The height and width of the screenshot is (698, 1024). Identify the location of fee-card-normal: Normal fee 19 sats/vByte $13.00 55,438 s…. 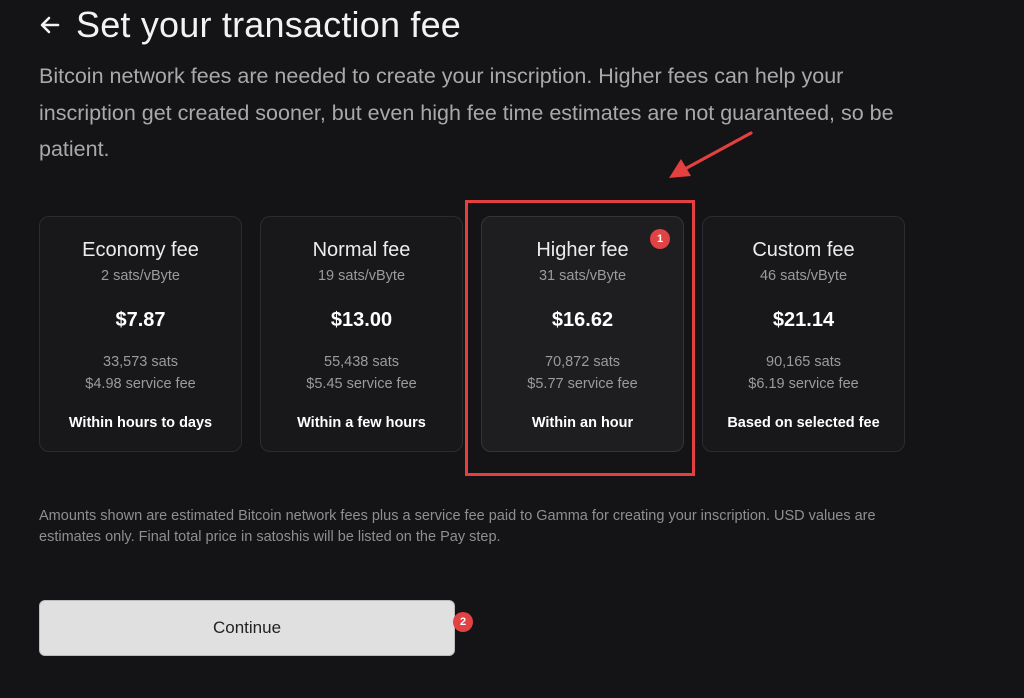
(361, 334).